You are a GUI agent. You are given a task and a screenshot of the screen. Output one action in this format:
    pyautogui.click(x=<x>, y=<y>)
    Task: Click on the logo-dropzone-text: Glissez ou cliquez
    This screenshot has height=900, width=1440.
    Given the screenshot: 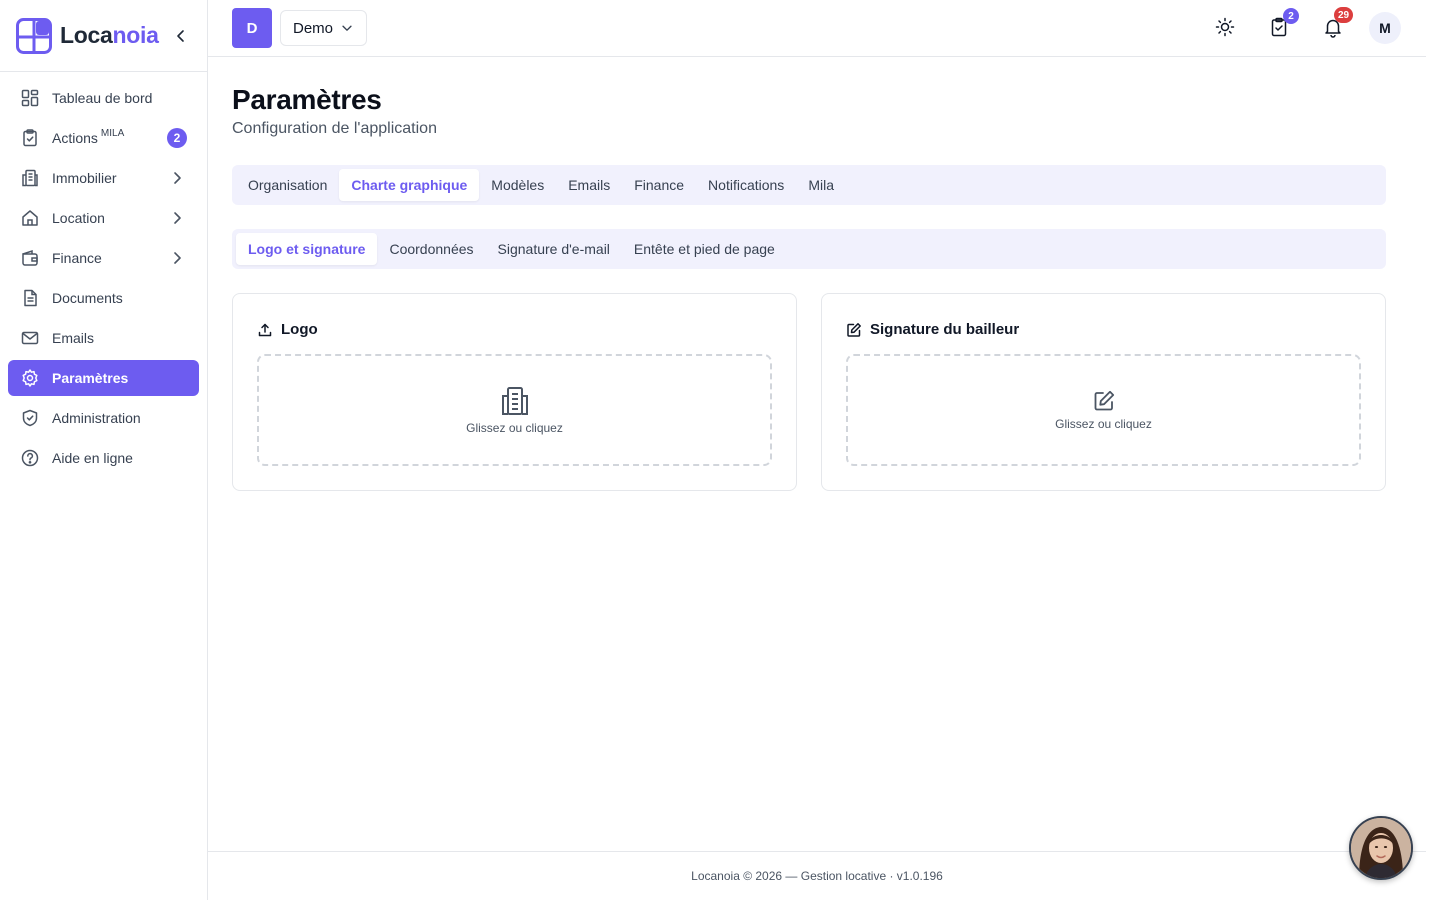 What is the action you would take?
    pyautogui.click(x=514, y=428)
    